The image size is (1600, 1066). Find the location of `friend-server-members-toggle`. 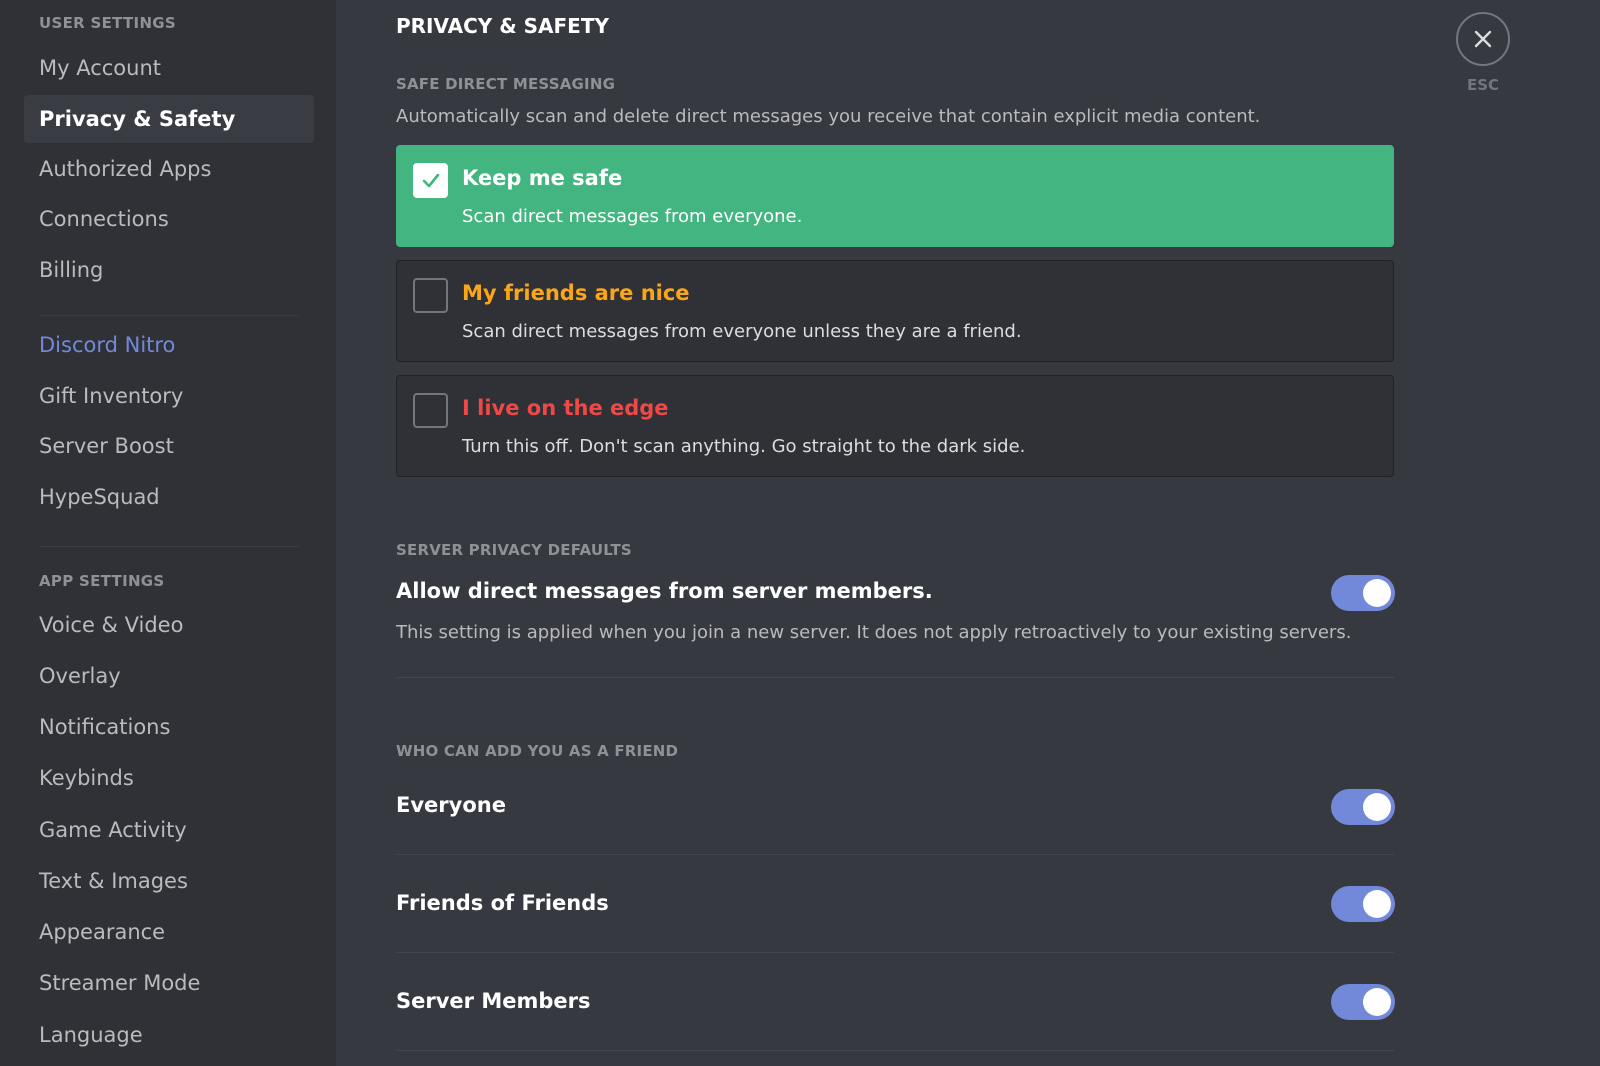

friend-server-members-toggle is located at coordinates (1363, 1002).